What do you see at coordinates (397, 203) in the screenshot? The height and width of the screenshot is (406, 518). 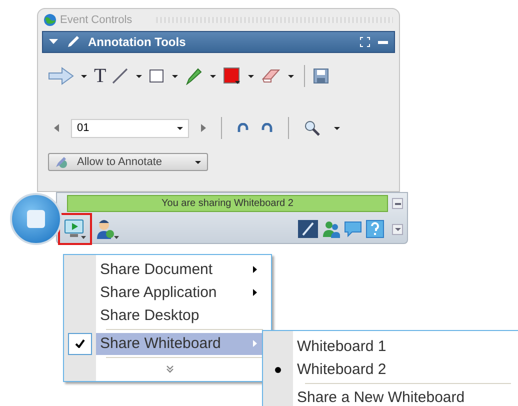 I see `minimize-button` at bounding box center [397, 203].